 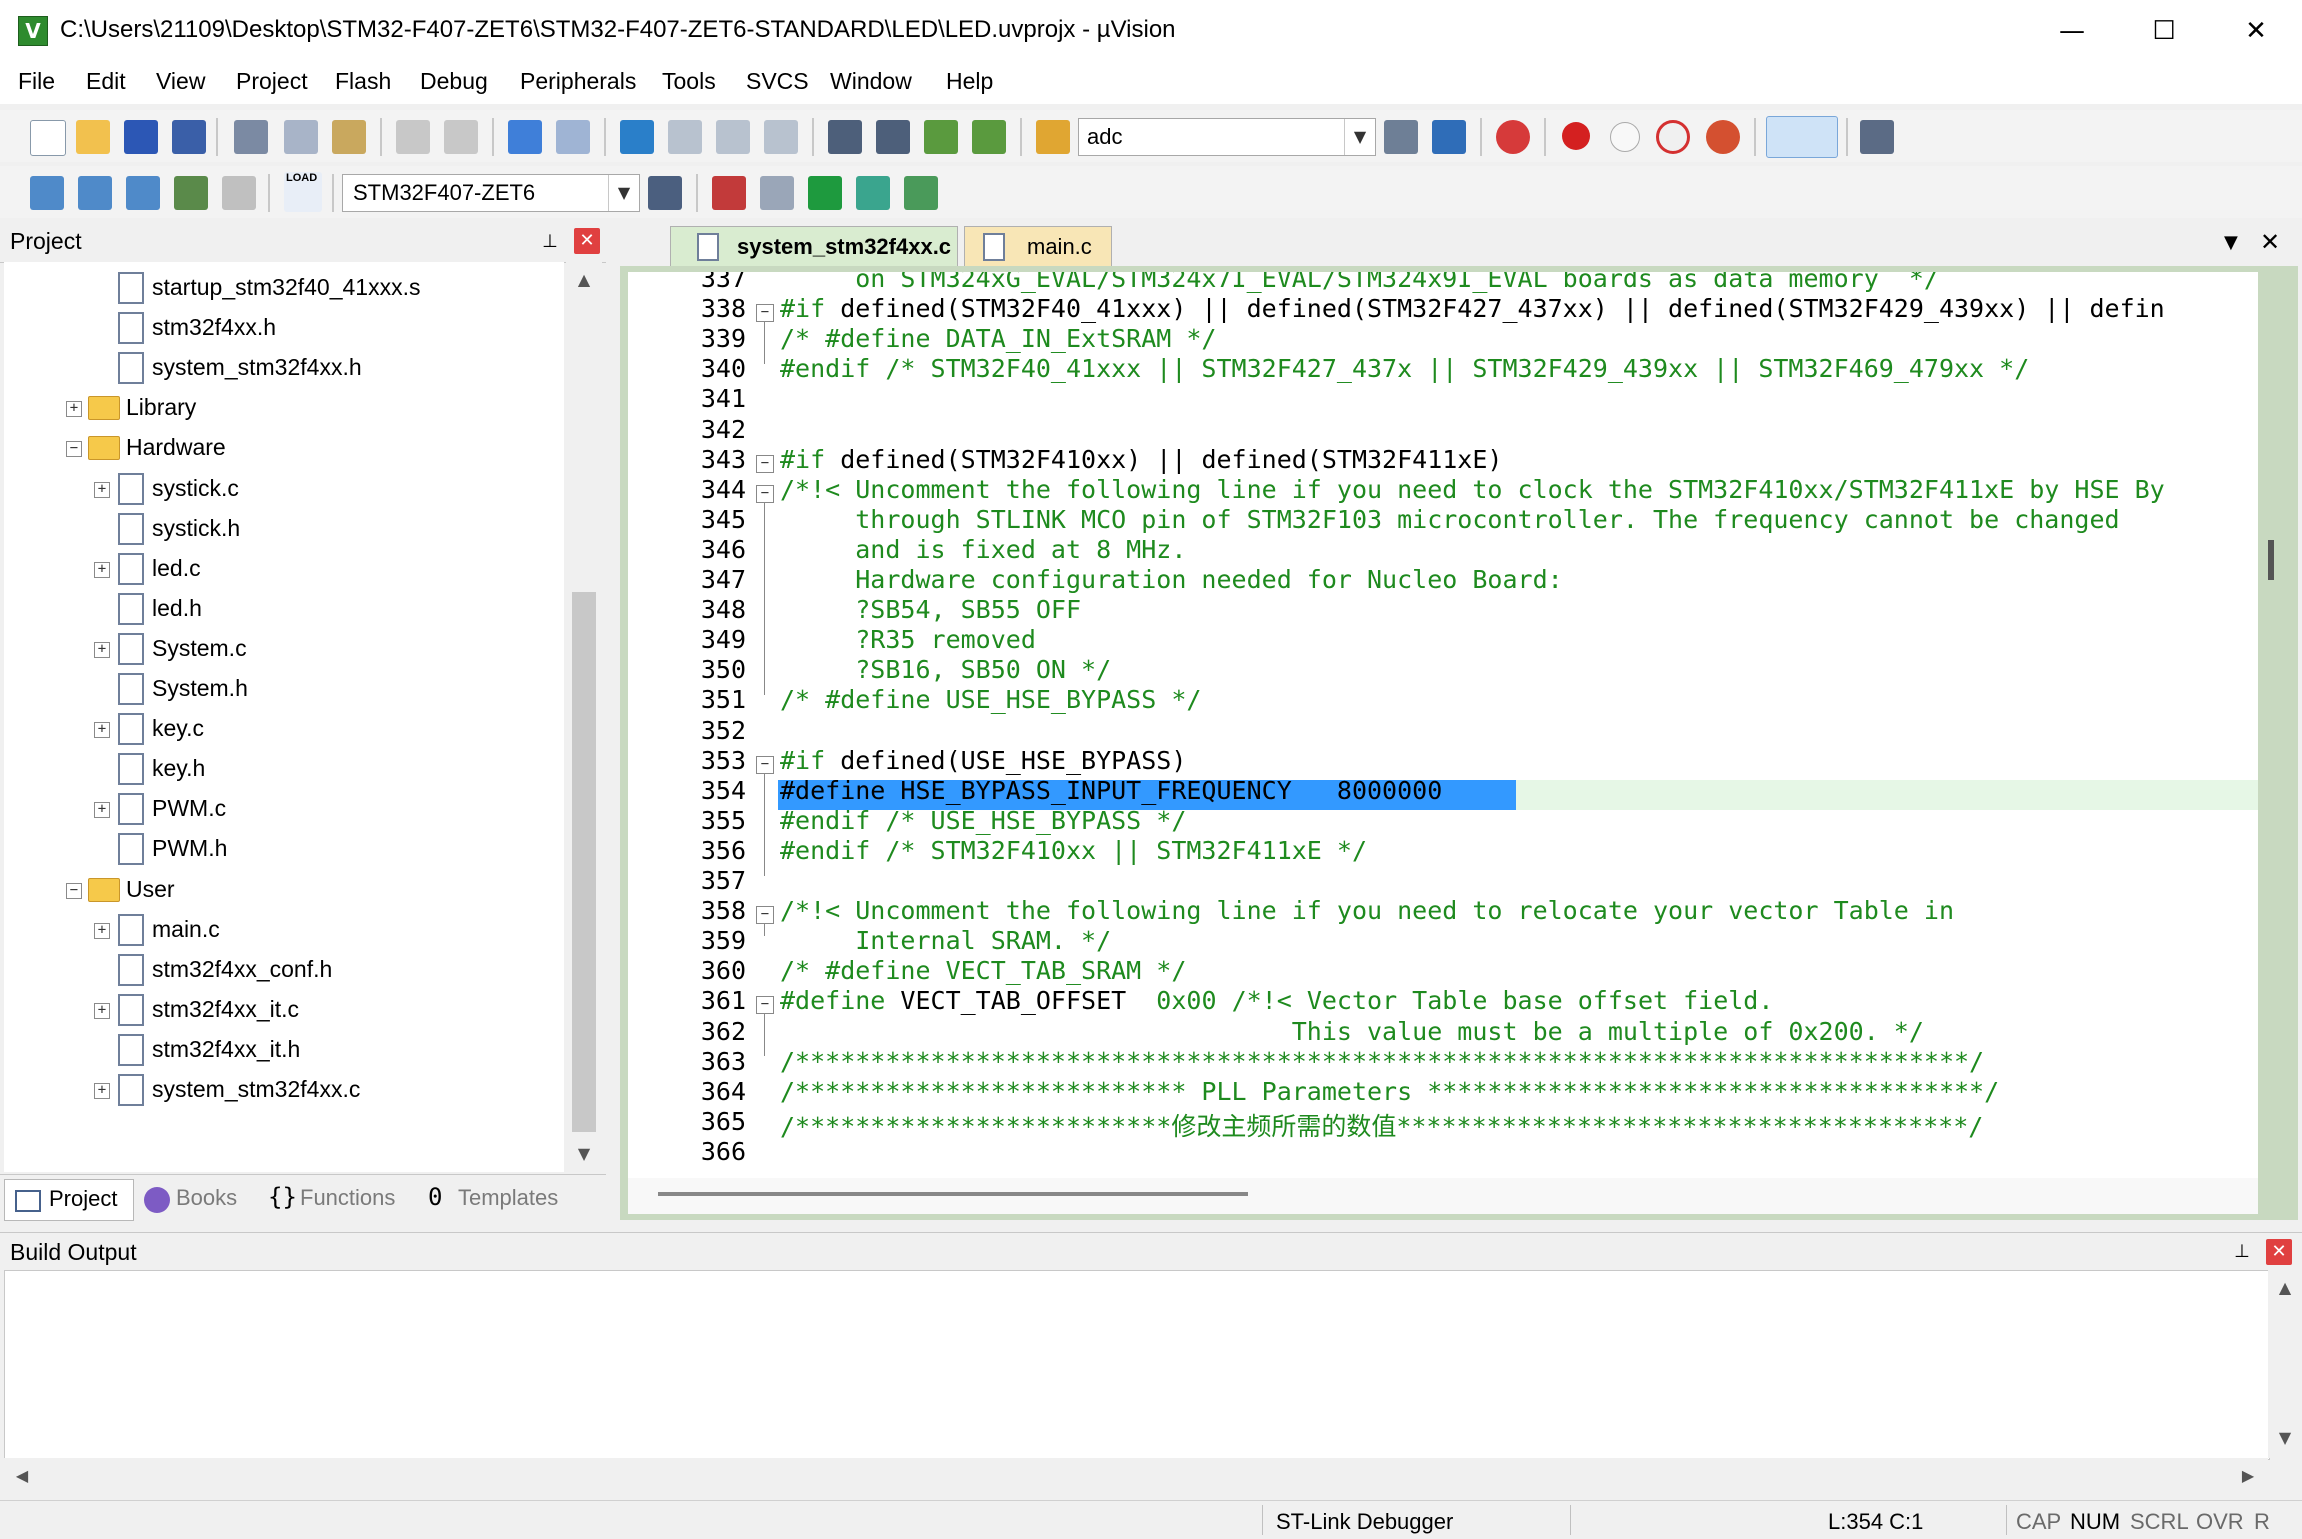 What do you see at coordinates (22, 1476) in the screenshot?
I see `scroll-left-icon: ◀` at bounding box center [22, 1476].